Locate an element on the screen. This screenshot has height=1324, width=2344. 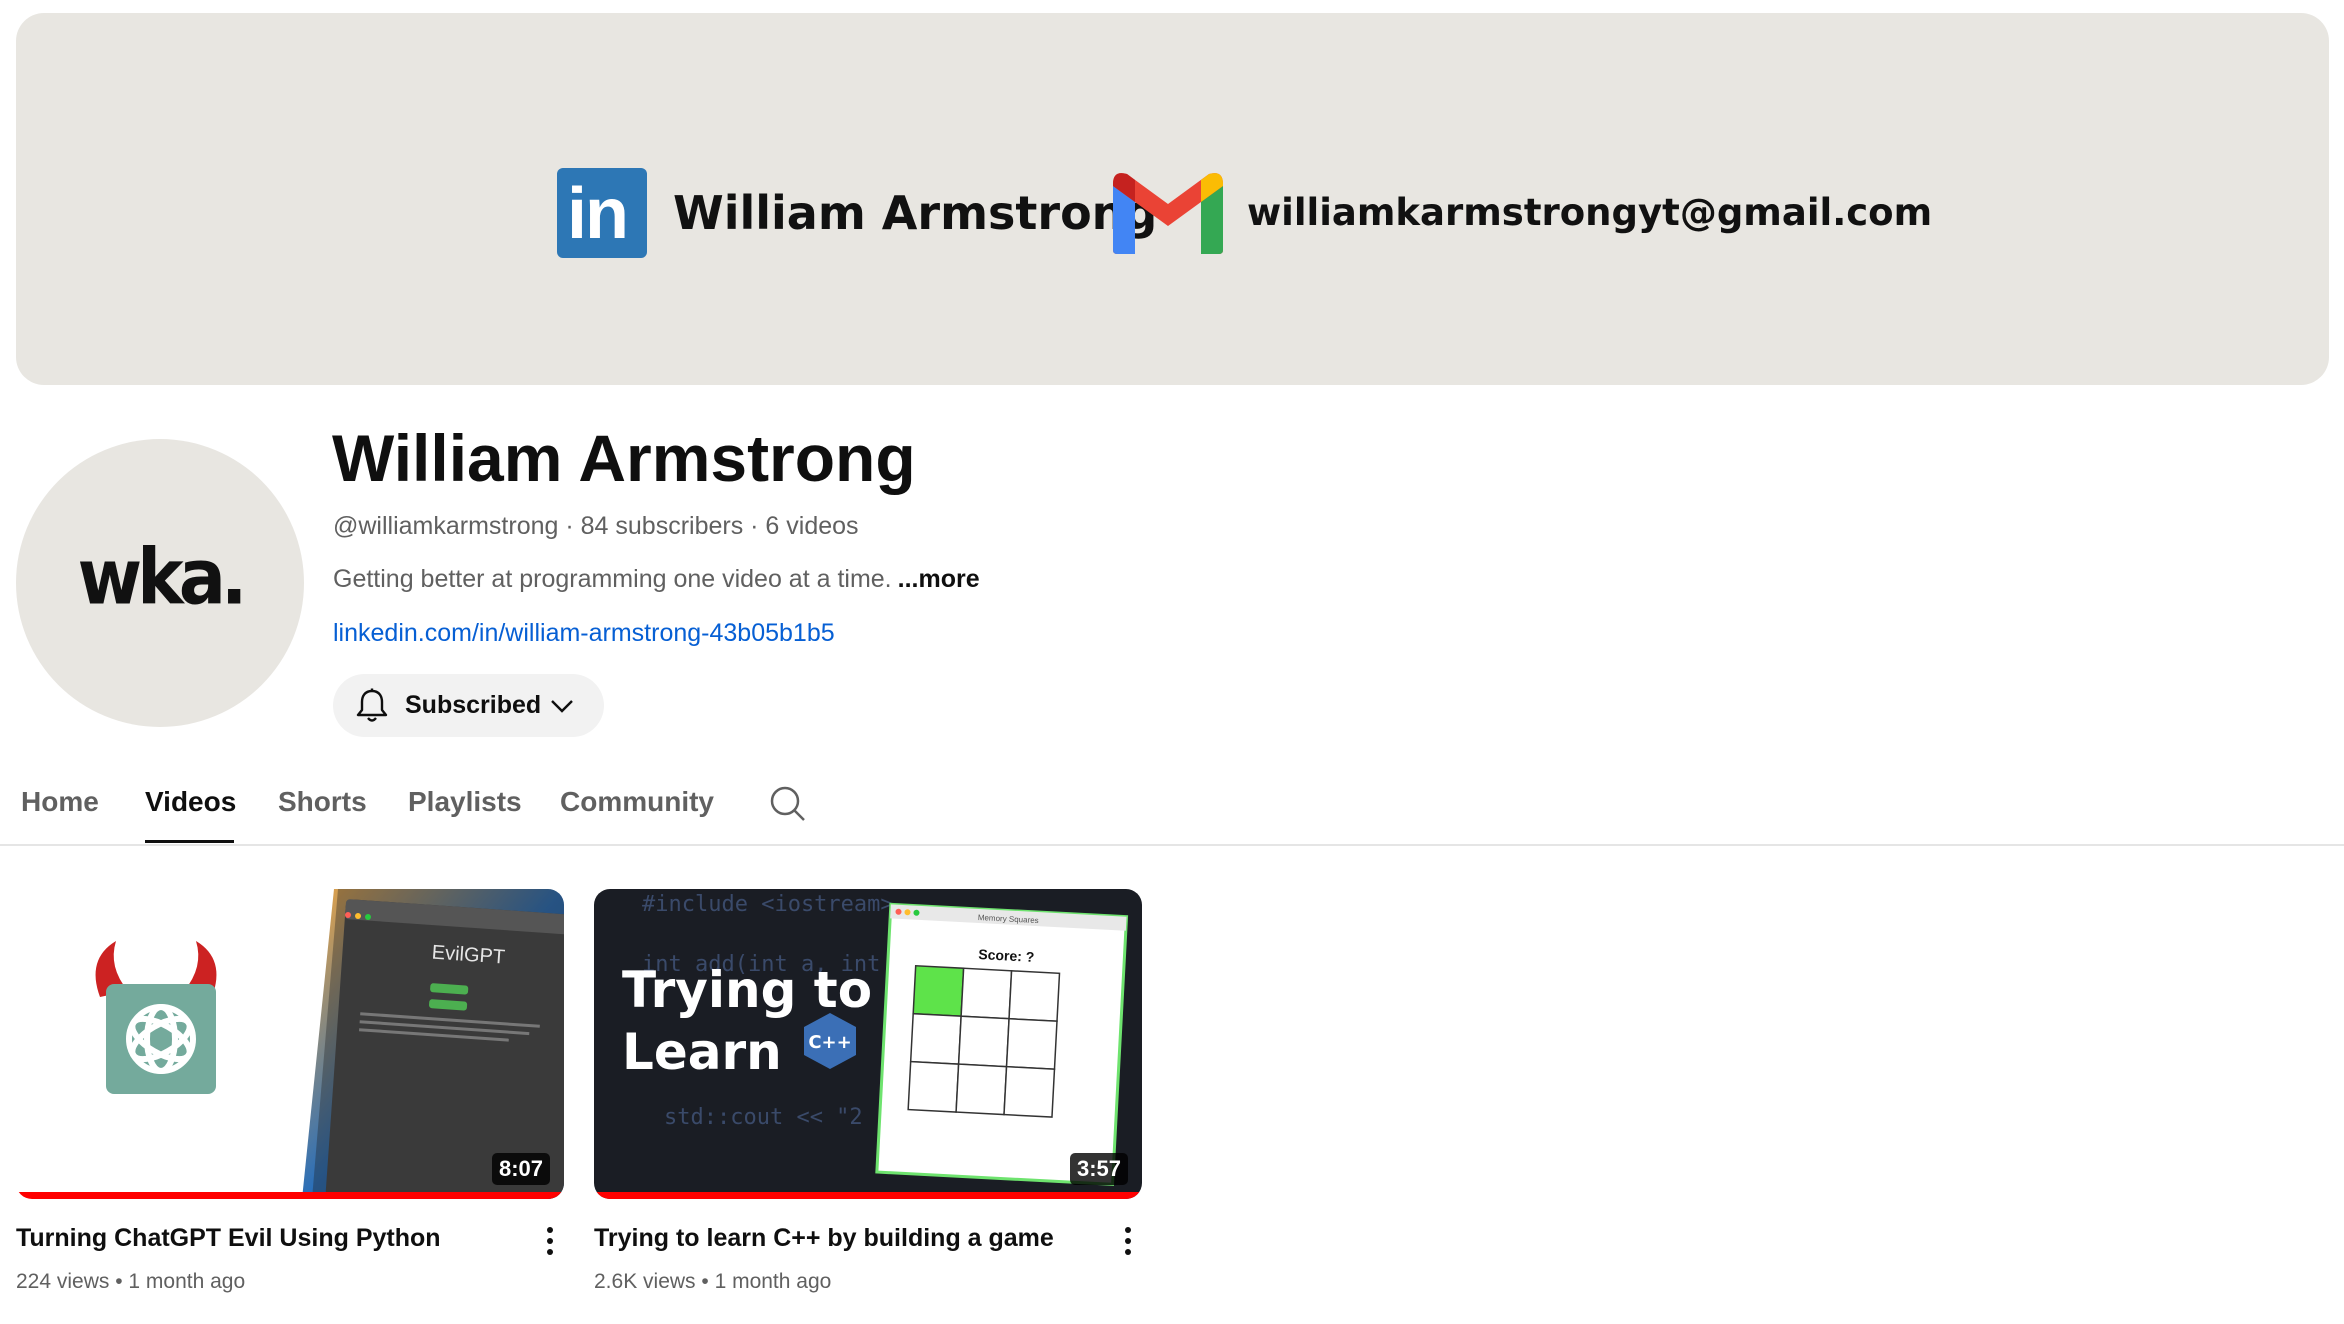
thumb-score: Score: ? is located at coordinates (1006, 955).